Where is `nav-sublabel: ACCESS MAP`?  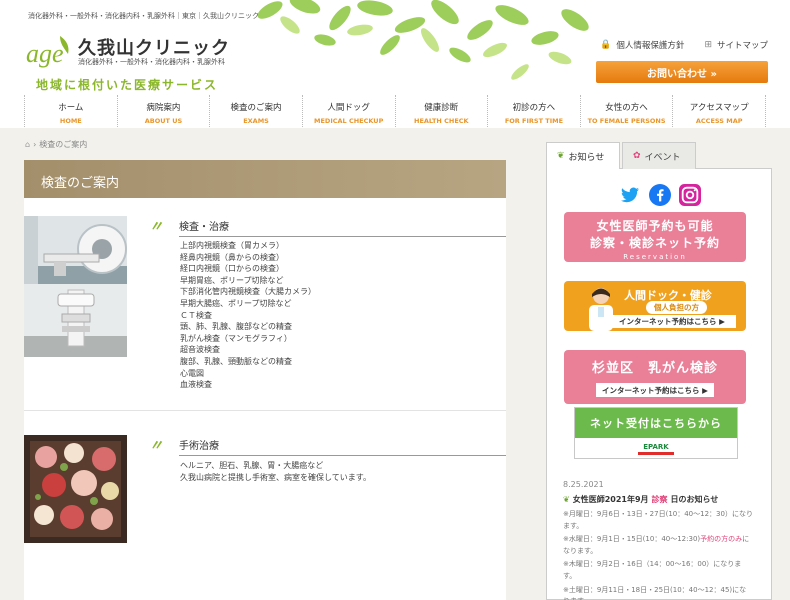 nav-sublabel: ACCESS MAP is located at coordinates (719, 121).